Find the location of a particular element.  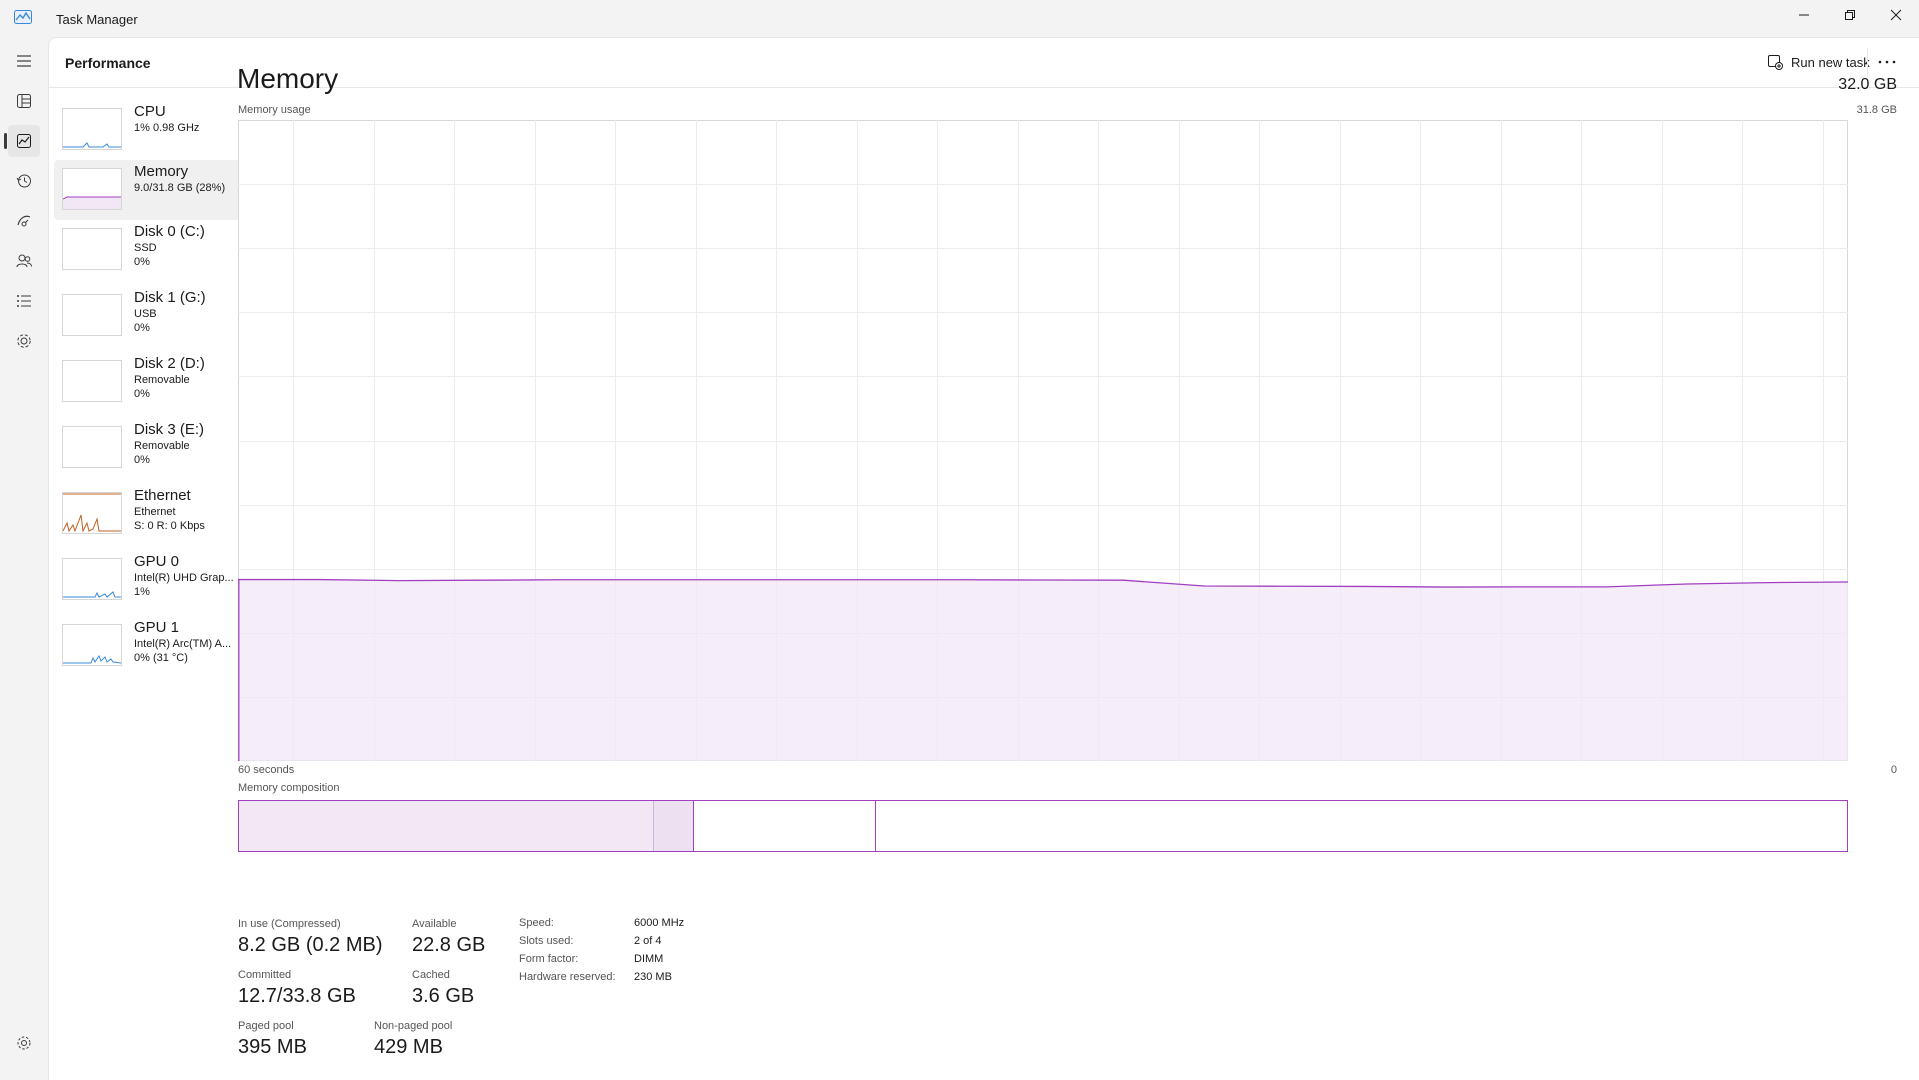

cached-label: Cached is located at coordinates (431, 975).